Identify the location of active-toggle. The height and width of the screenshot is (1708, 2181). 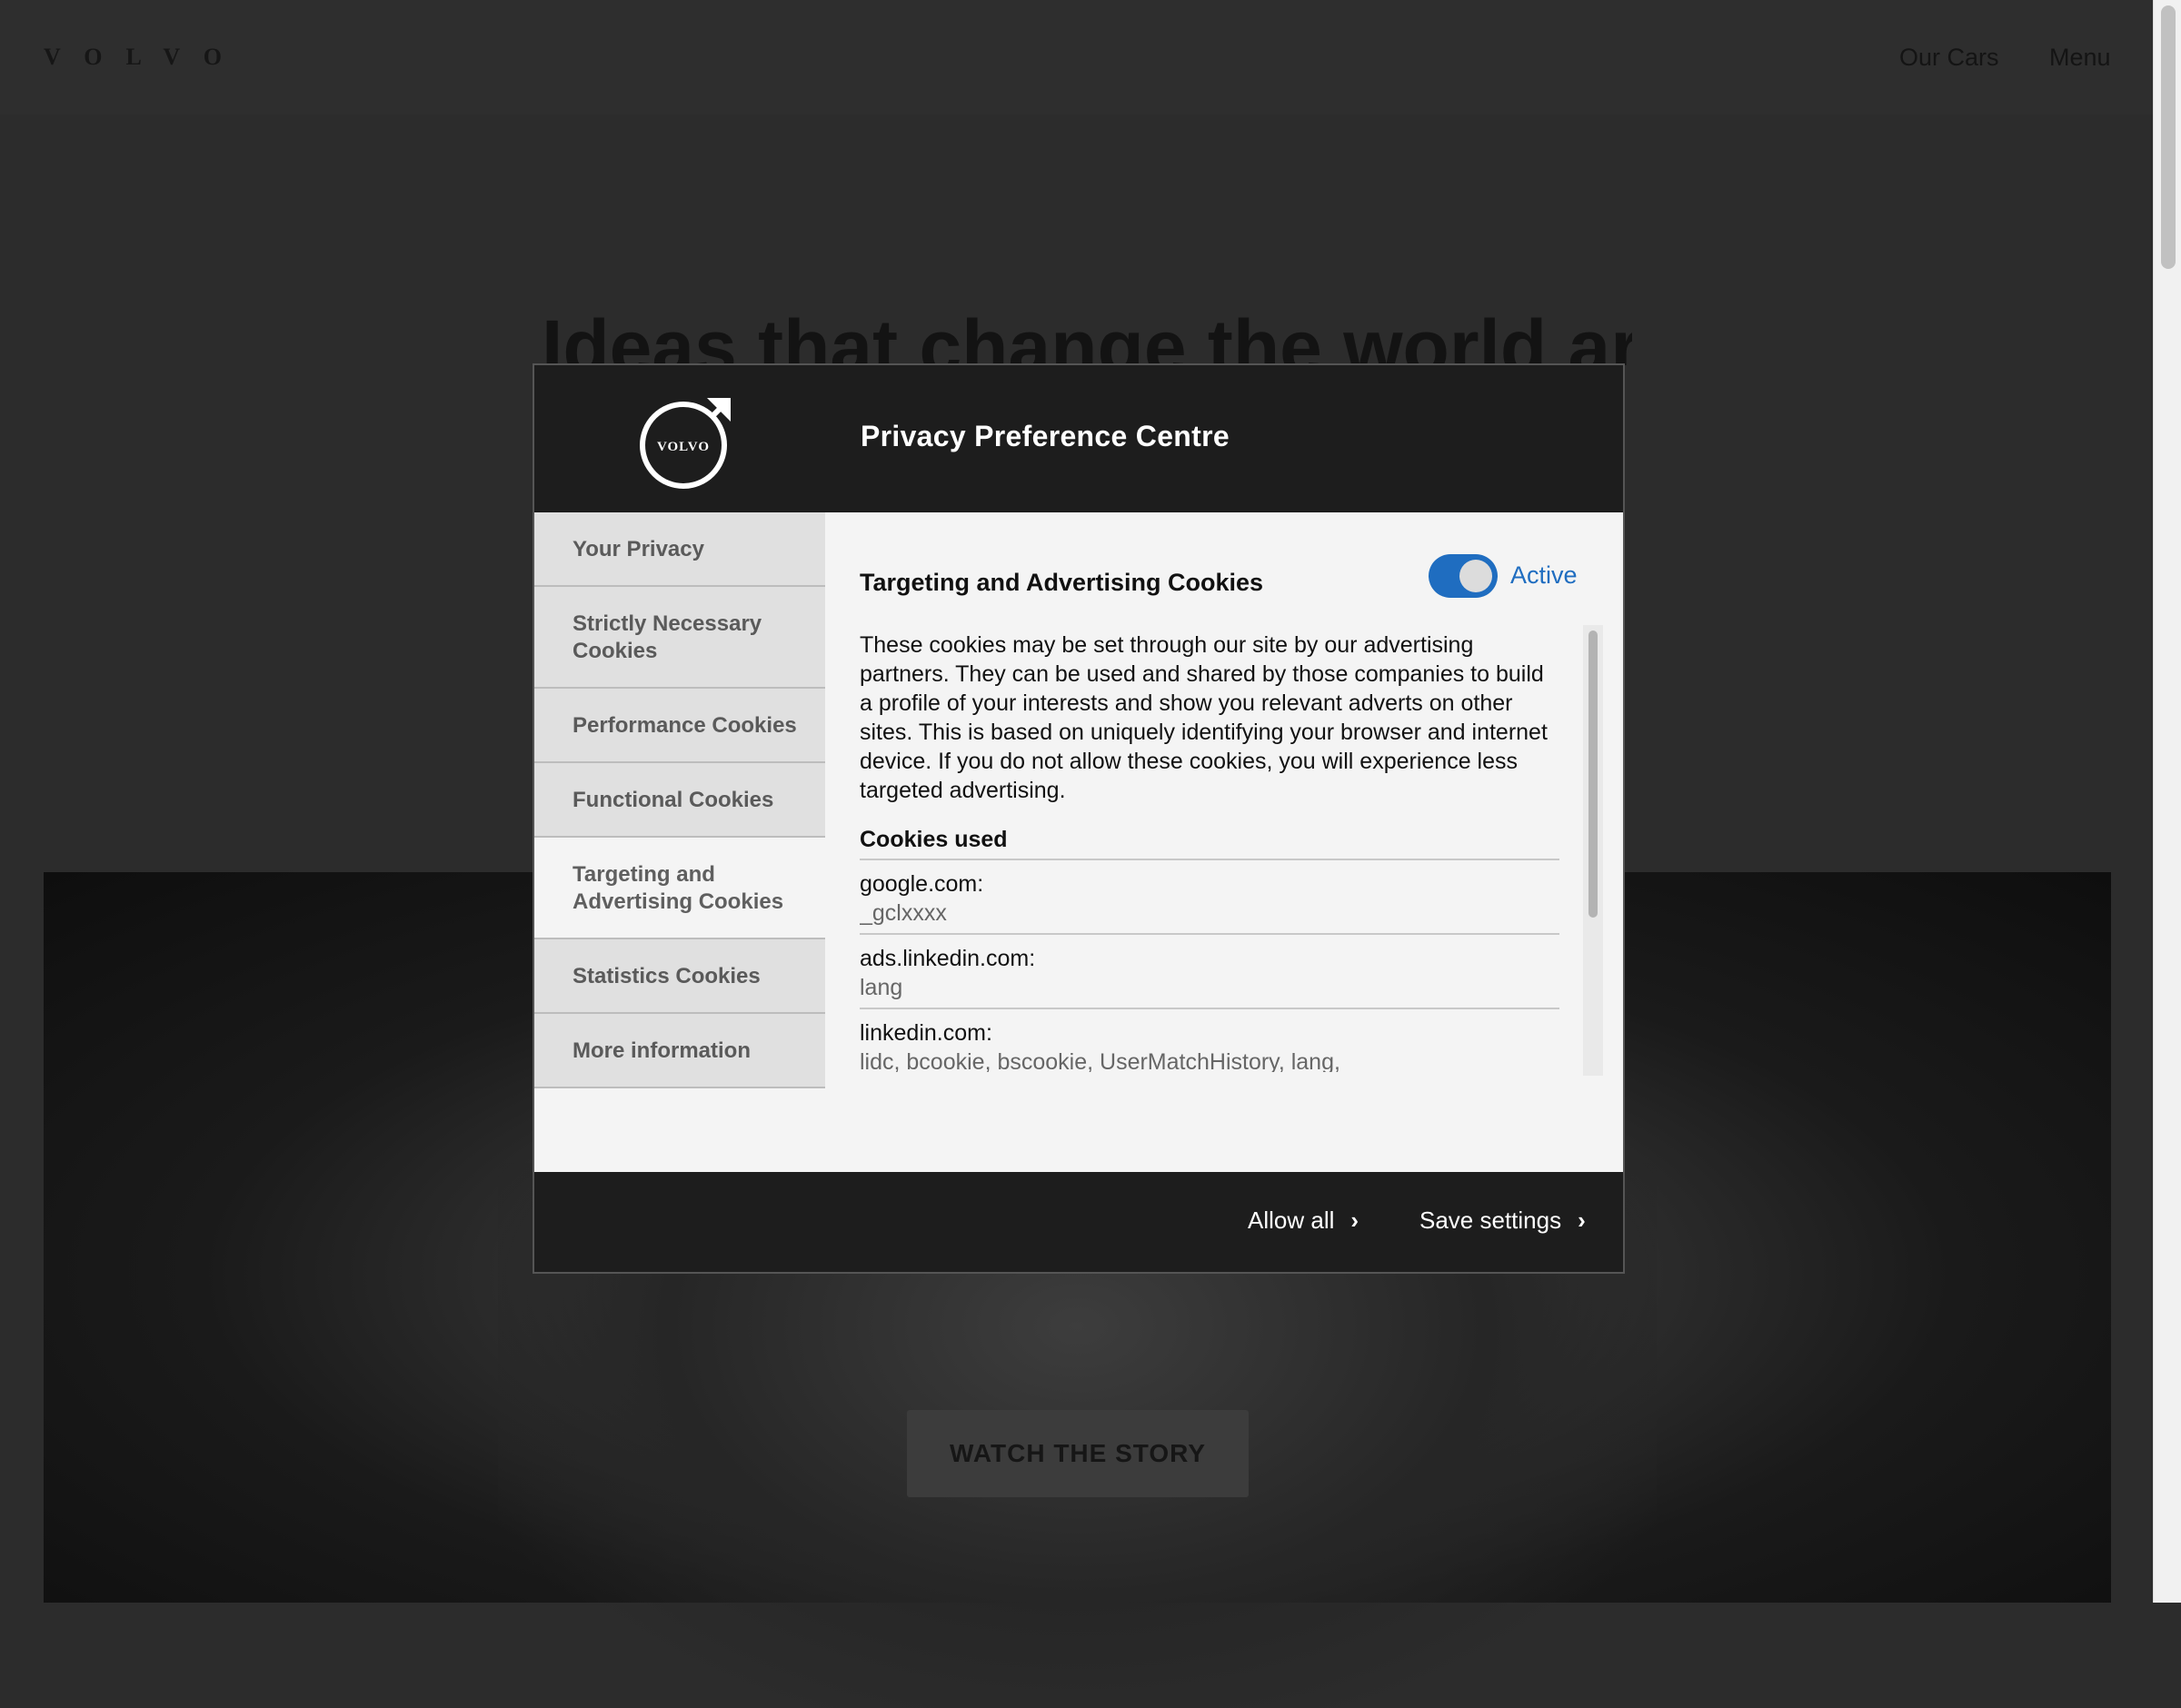
(1463, 576).